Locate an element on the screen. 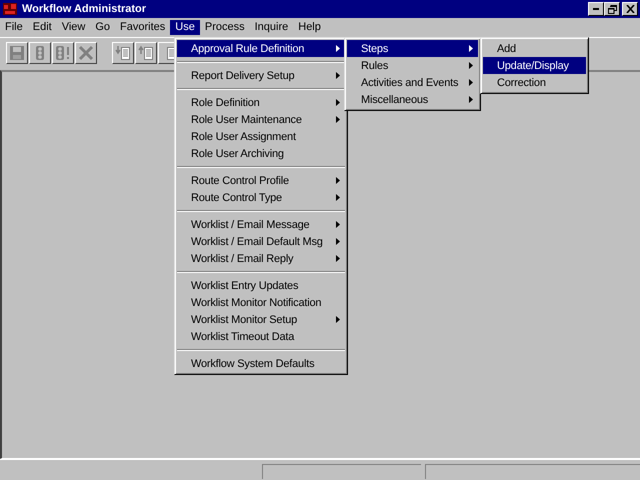  menu-item: Report Delivery Setup is located at coordinates (261, 75).